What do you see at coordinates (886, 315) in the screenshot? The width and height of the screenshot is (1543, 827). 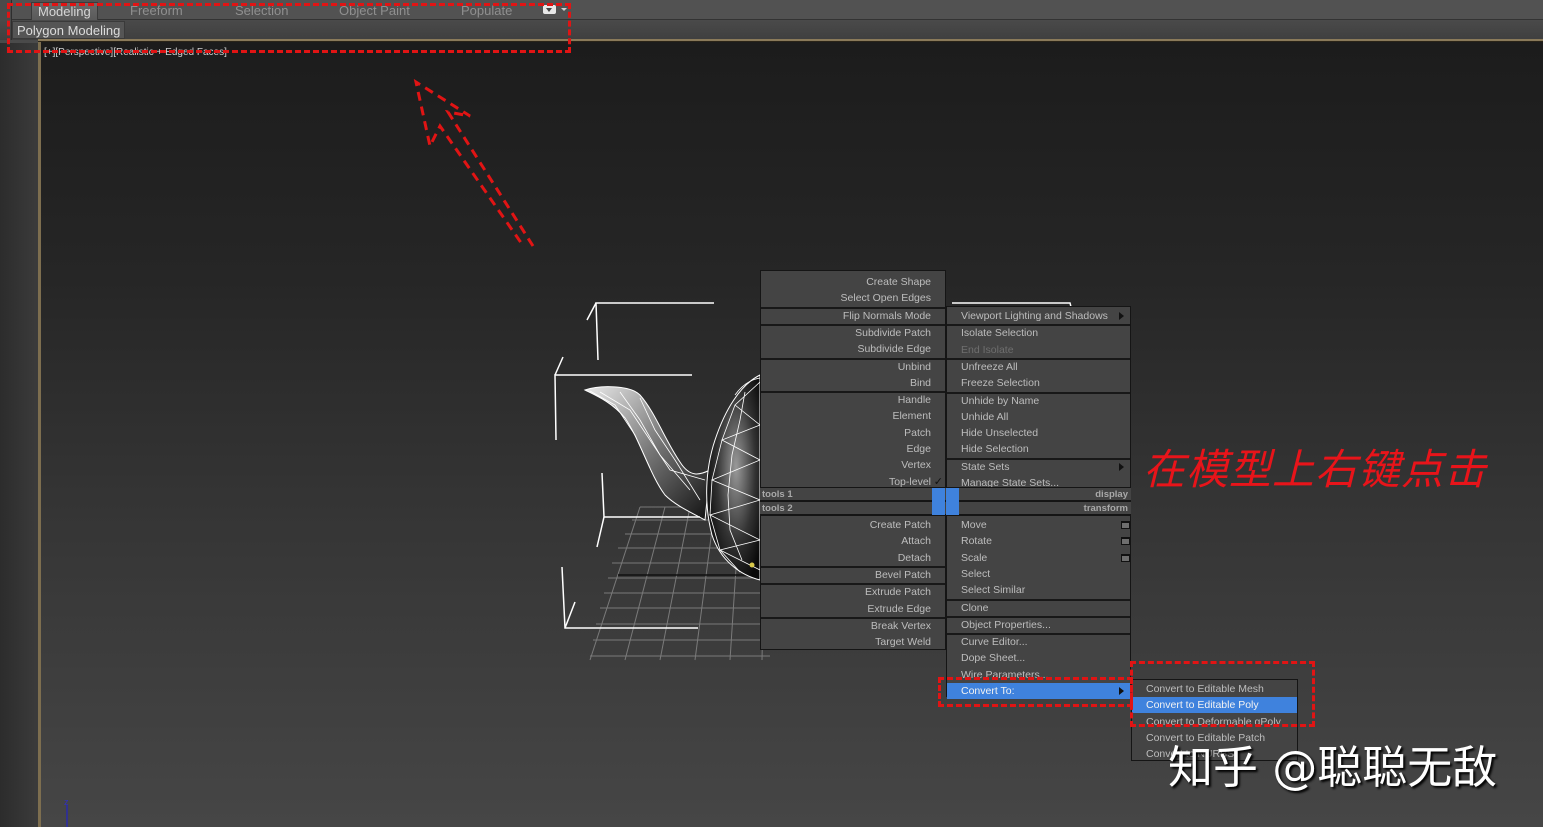 I see `menu-item-label: Flip Normals Mode` at bounding box center [886, 315].